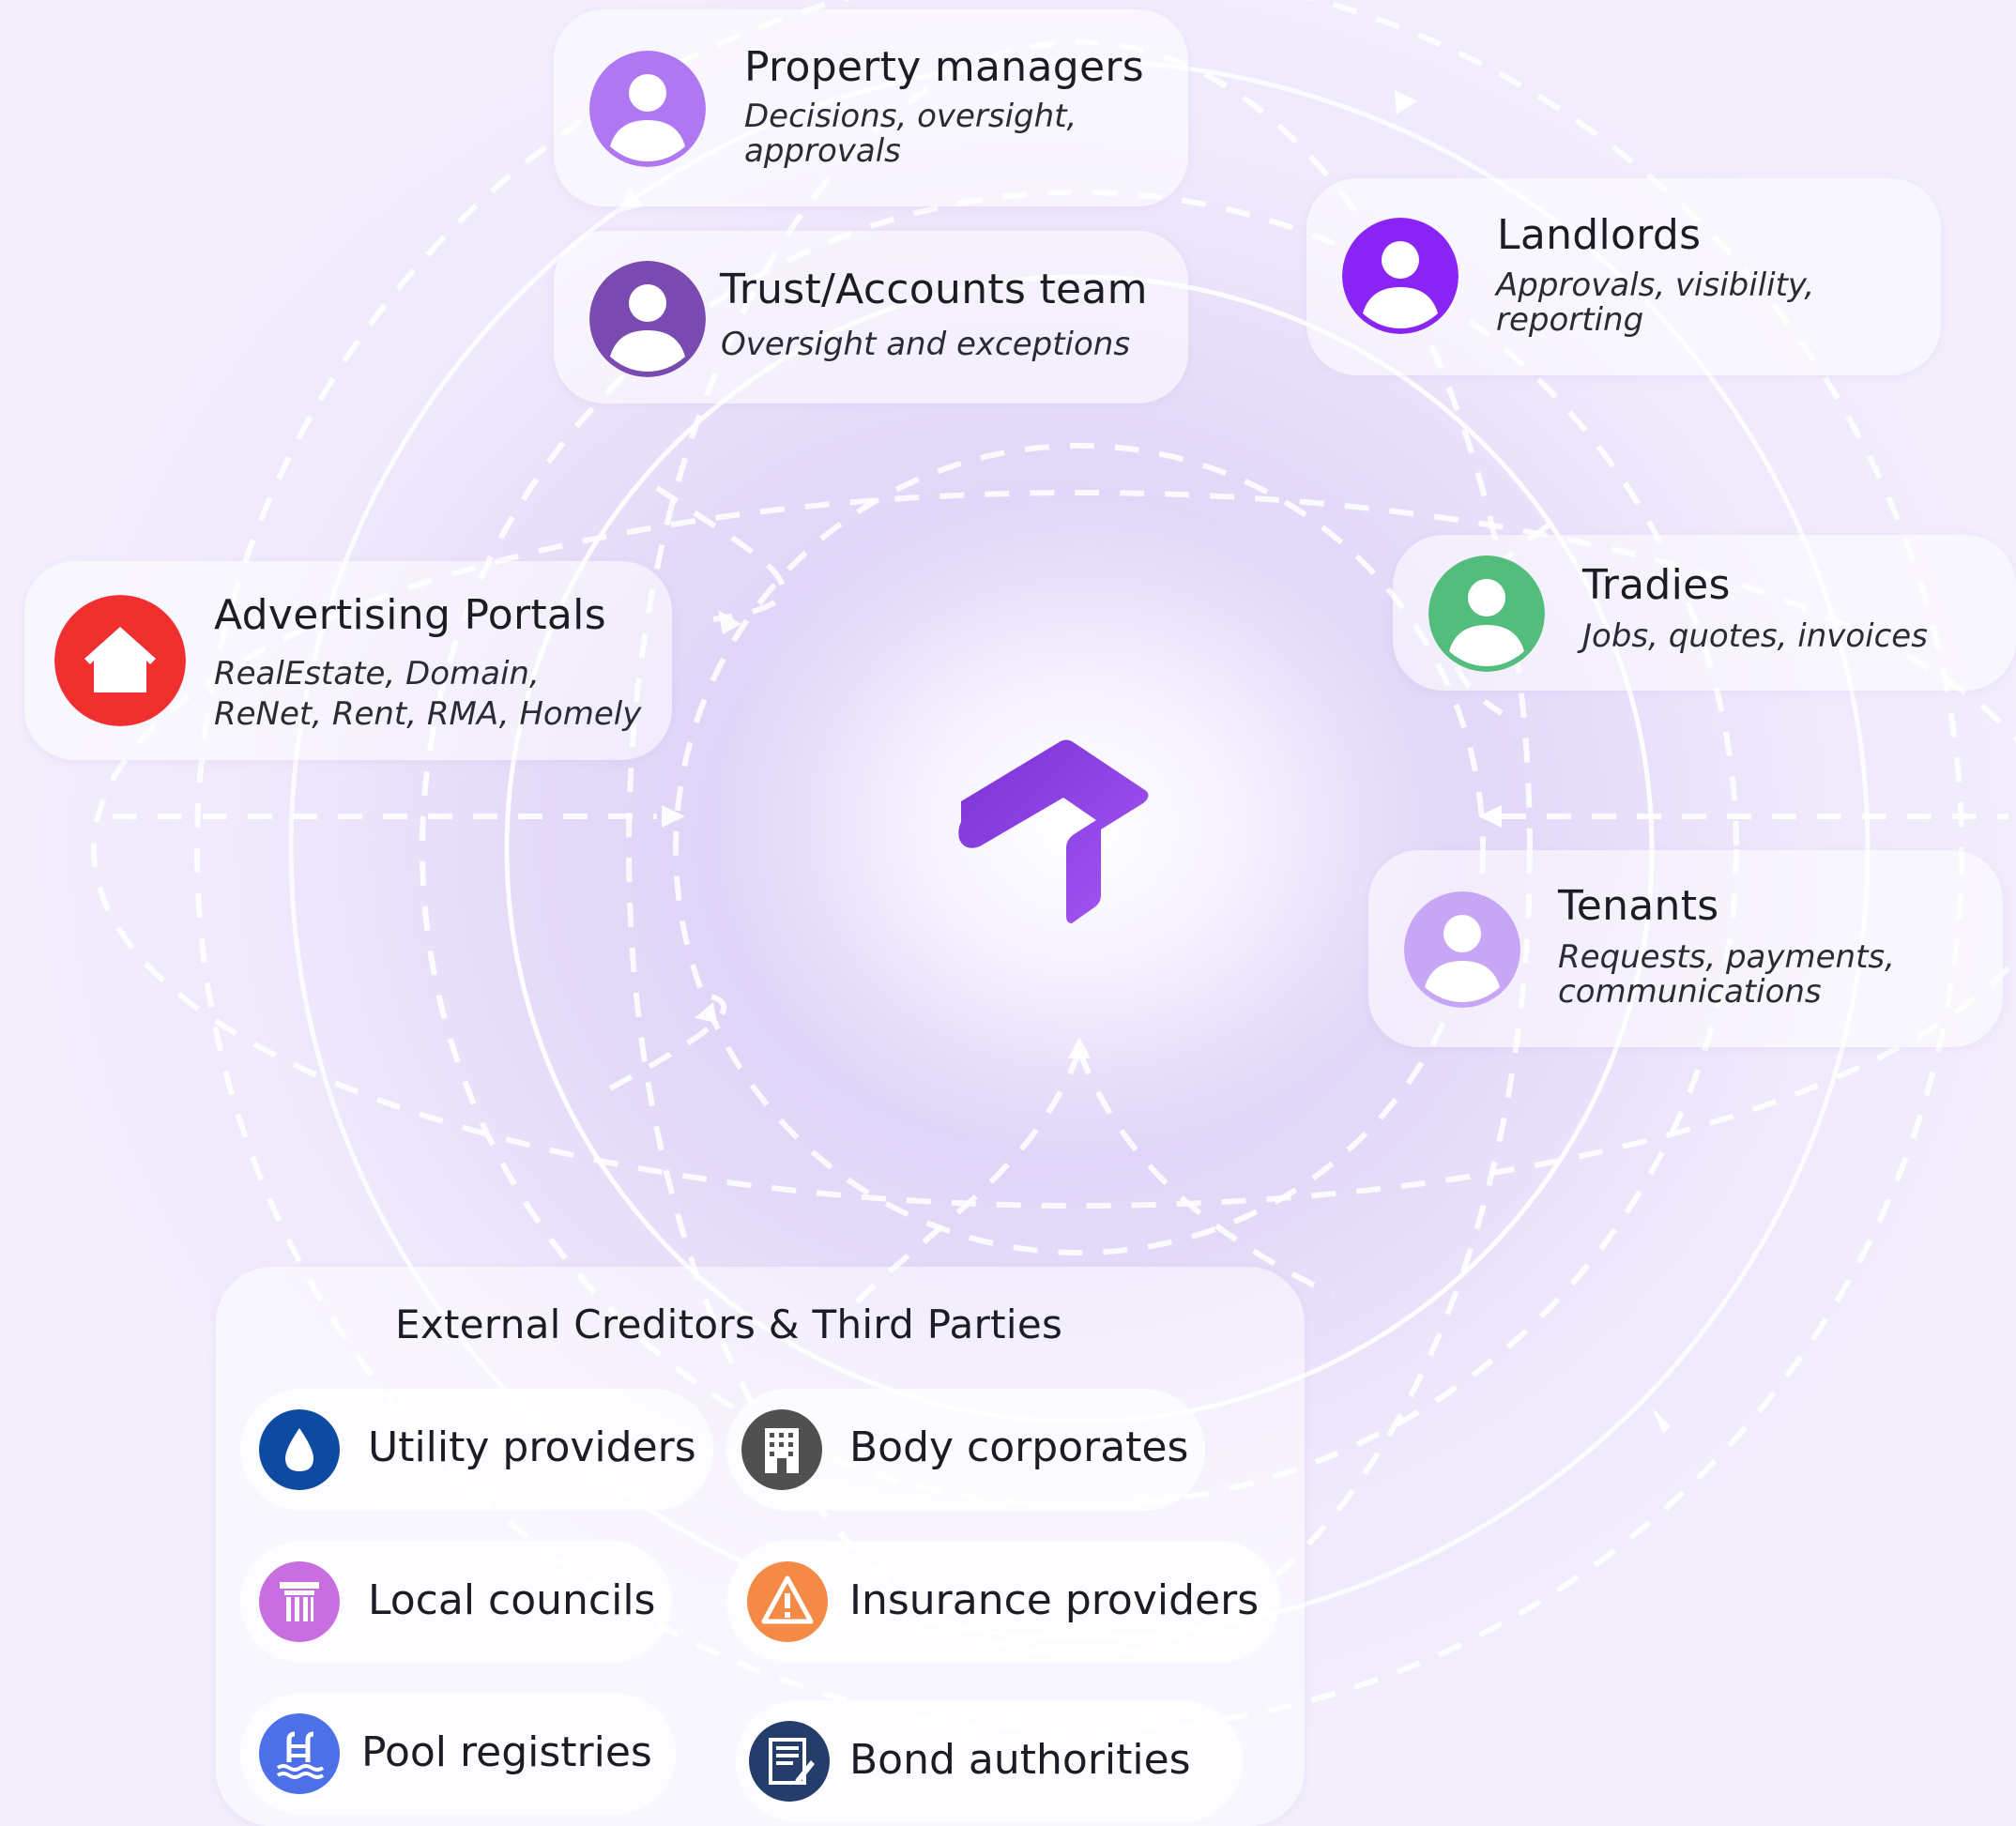  Describe the element at coordinates (1638, 906) in the screenshot. I see `tenants-title: Tenants` at that location.